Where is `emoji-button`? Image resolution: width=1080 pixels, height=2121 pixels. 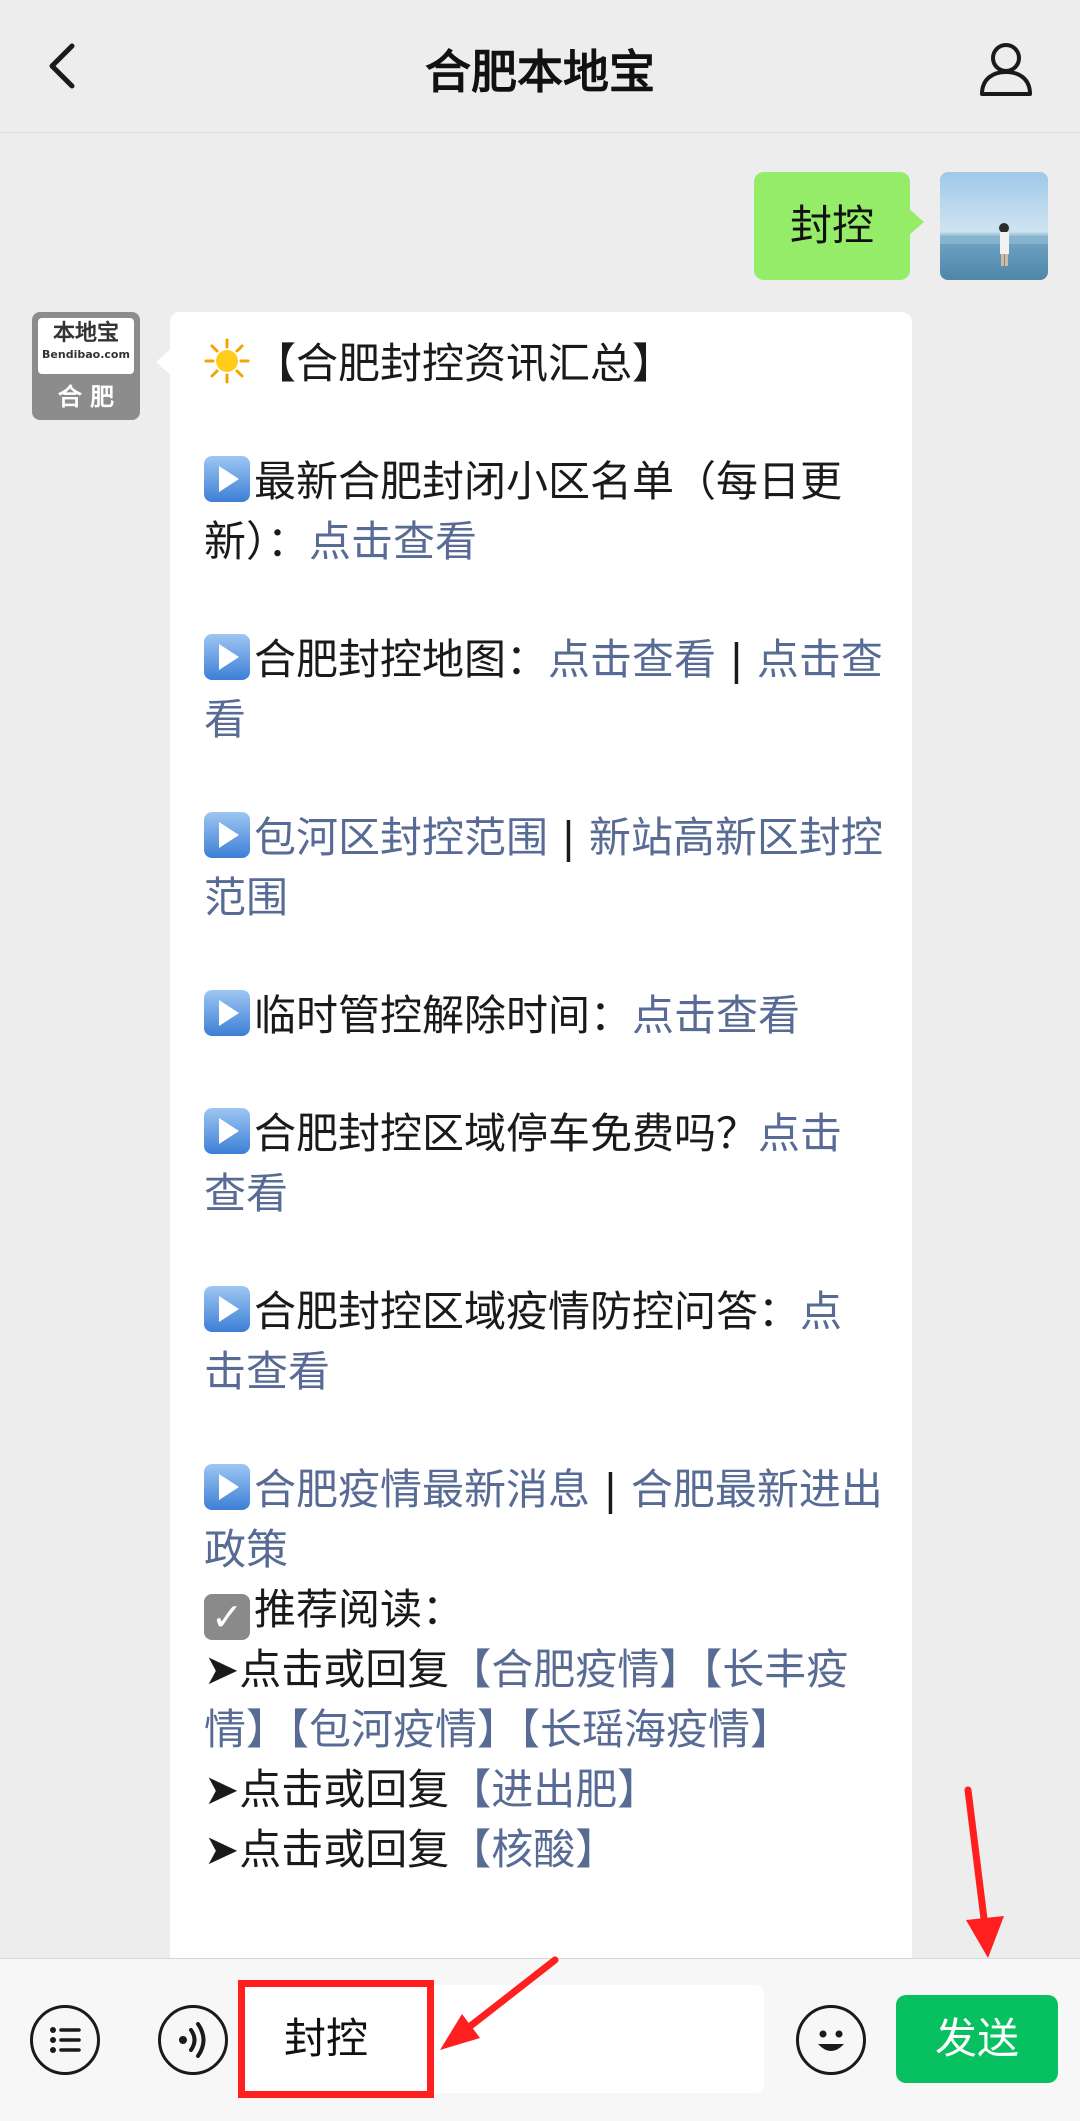 emoji-button is located at coordinates (831, 2040).